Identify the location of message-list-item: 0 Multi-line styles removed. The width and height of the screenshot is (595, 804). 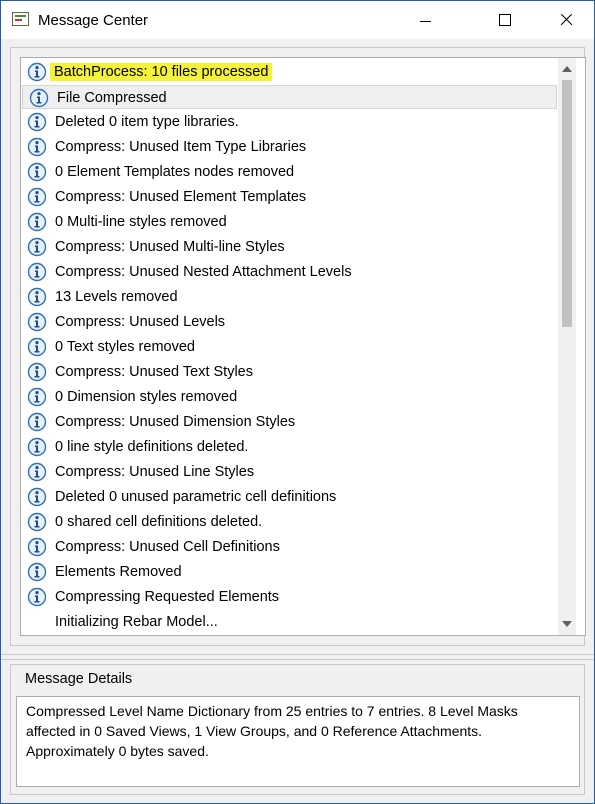
(289, 222).